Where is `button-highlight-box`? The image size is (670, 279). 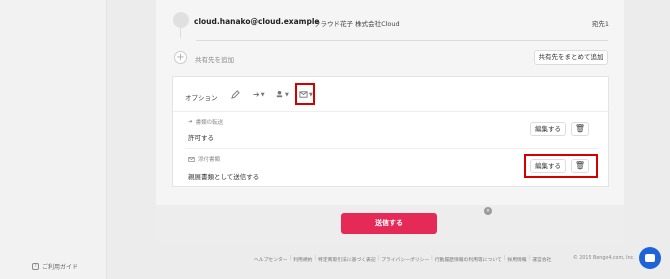 button-highlight-box is located at coordinates (561, 166).